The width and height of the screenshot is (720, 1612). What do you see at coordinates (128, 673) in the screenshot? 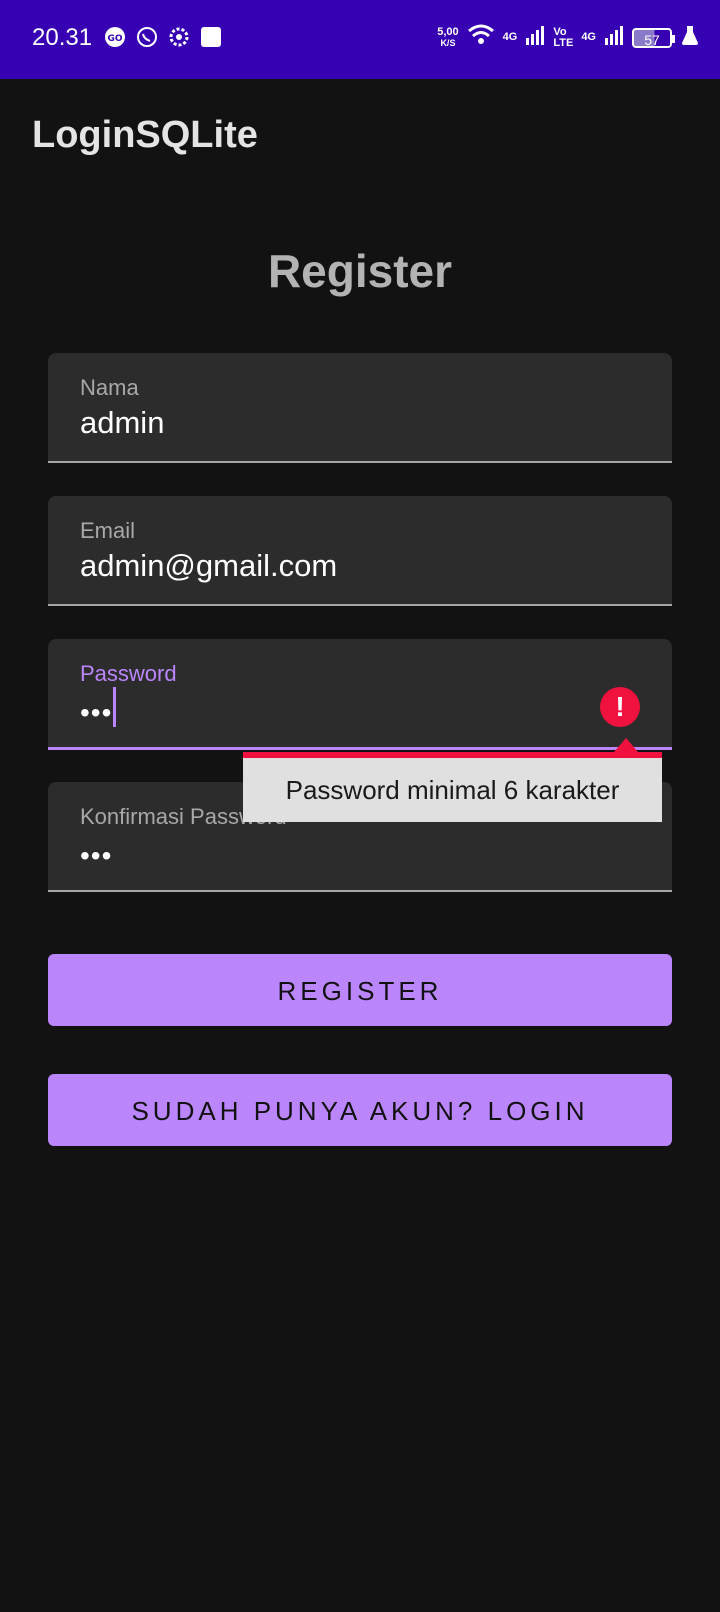
I see `password-field-label: Password` at bounding box center [128, 673].